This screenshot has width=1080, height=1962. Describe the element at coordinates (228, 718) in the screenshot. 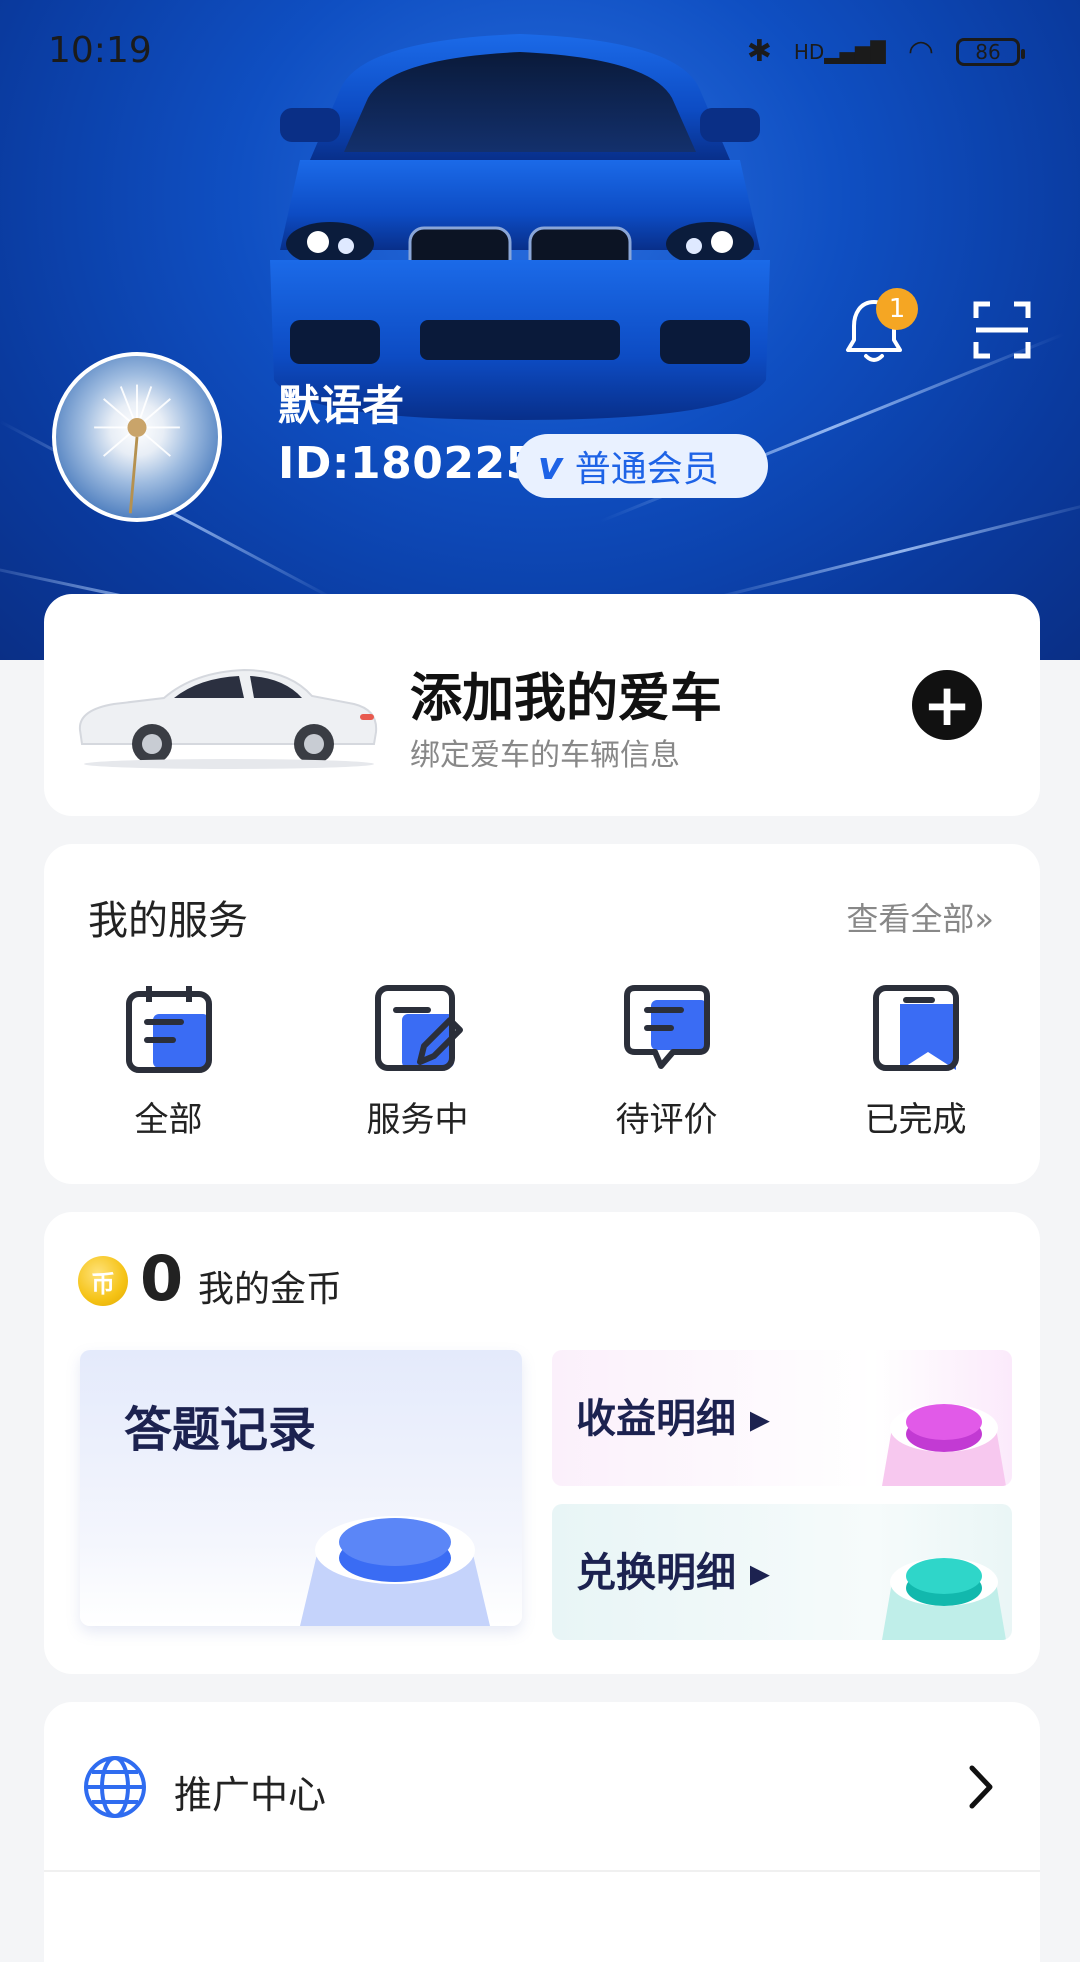

I see `white-car-image` at that location.